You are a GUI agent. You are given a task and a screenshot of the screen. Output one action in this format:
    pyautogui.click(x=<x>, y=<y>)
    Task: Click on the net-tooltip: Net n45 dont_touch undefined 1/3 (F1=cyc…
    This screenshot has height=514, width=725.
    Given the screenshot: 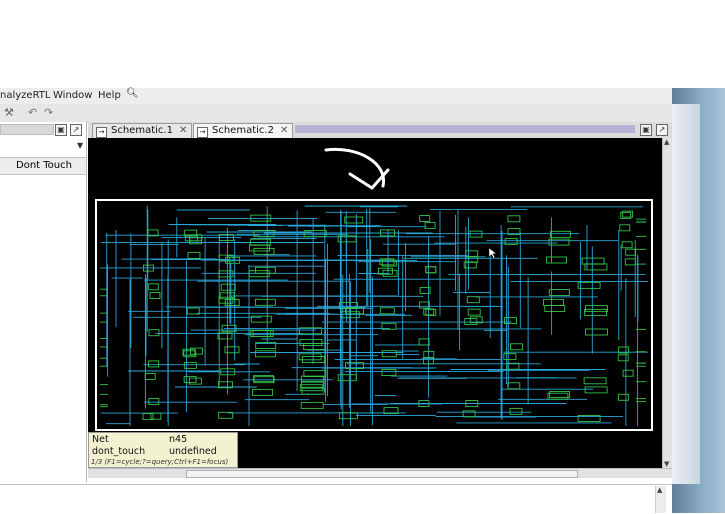 What is the action you would take?
    pyautogui.click(x=163, y=450)
    